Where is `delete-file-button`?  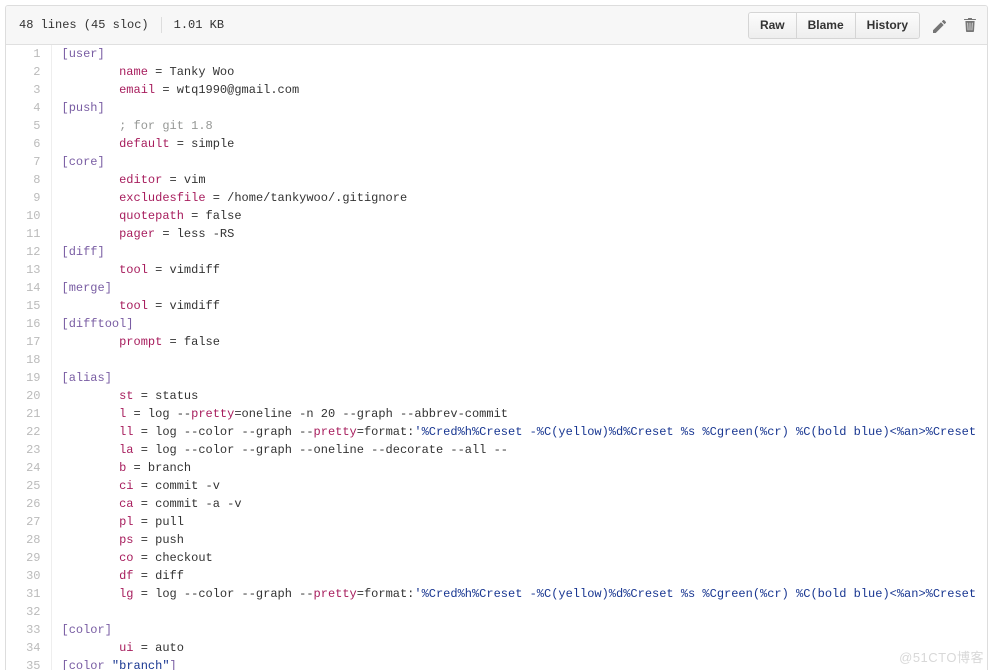 delete-file-button is located at coordinates (969, 25).